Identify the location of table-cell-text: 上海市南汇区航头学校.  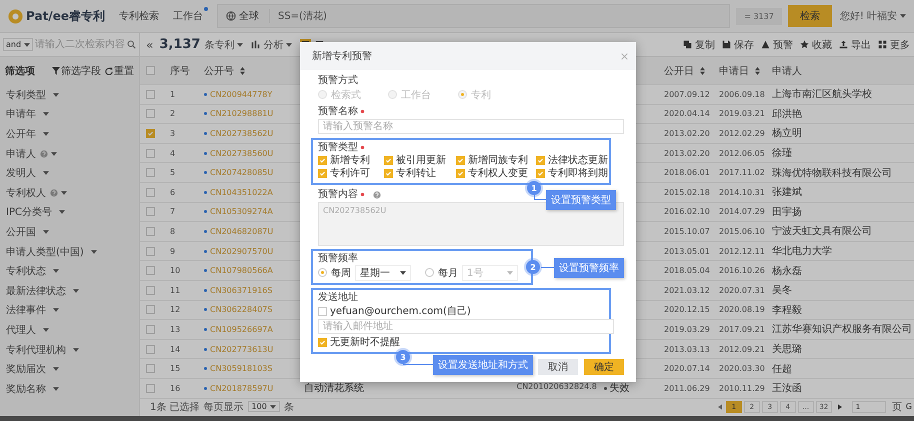
(822, 95).